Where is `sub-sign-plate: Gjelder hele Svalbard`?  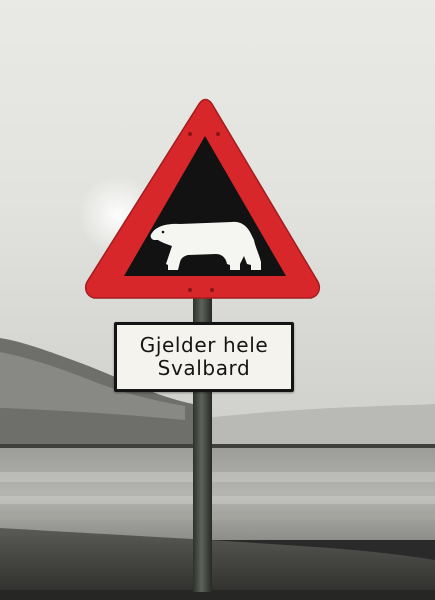 sub-sign-plate: Gjelder hele Svalbard is located at coordinates (204, 357).